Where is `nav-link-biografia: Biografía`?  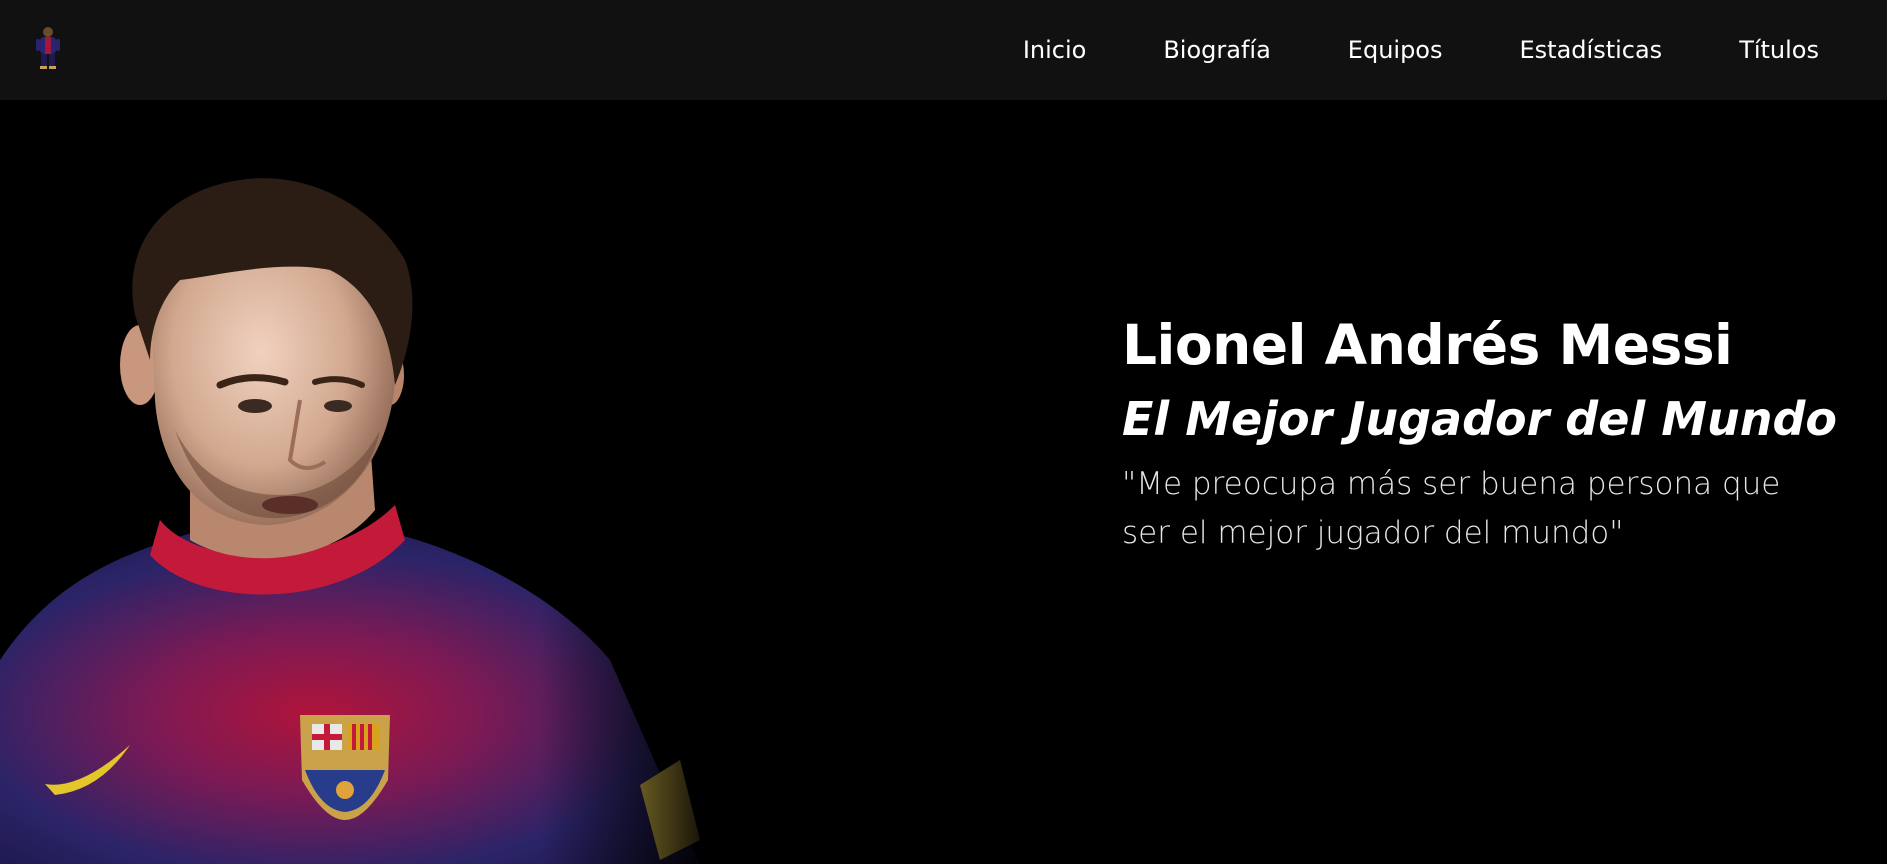 nav-link-biografia: Biografía is located at coordinates (1216, 50).